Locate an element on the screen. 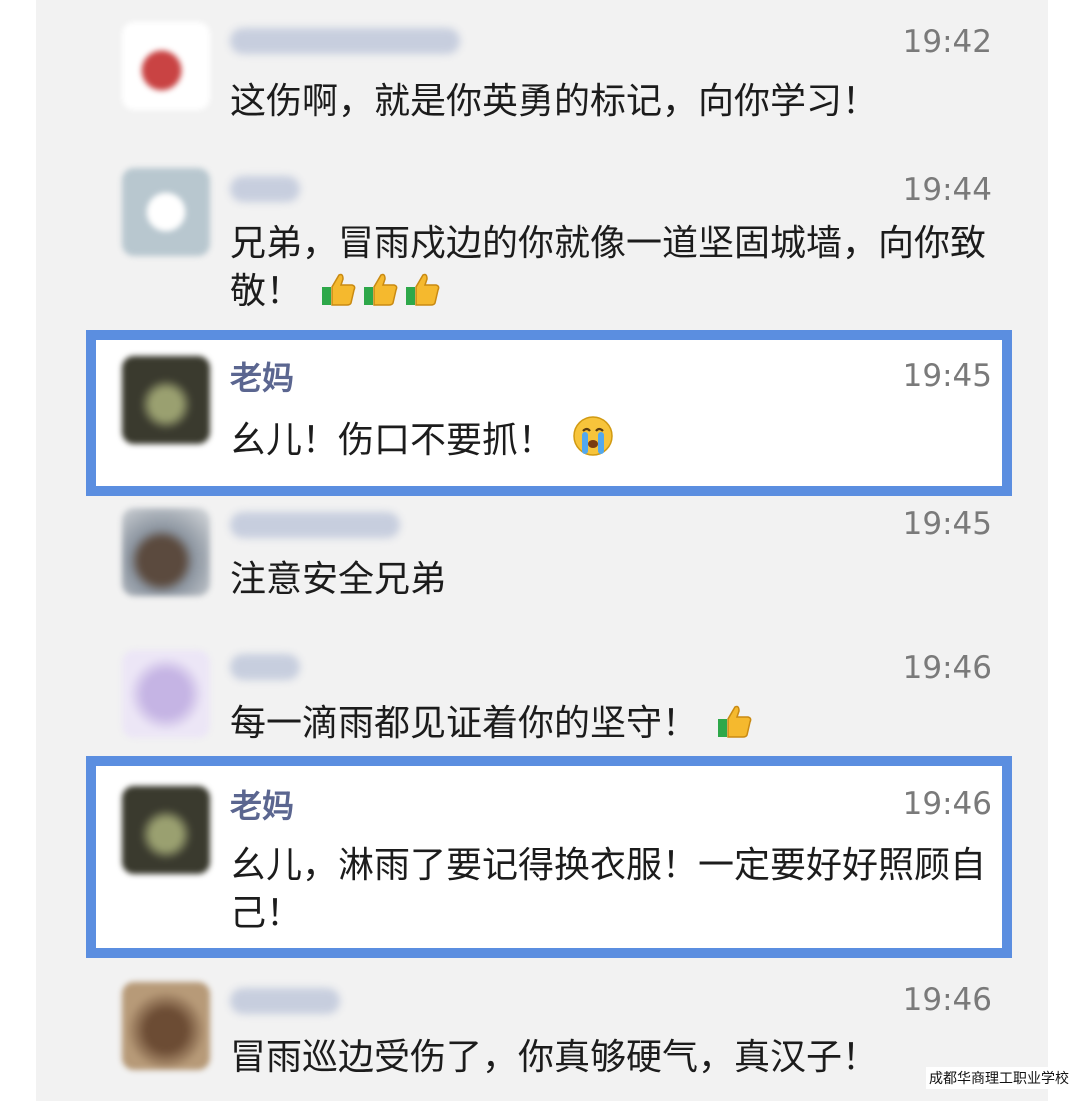 The width and height of the screenshot is (1080, 1101). comment-text: 幺儿！伤口不要抓！ is located at coordinates (615, 442).